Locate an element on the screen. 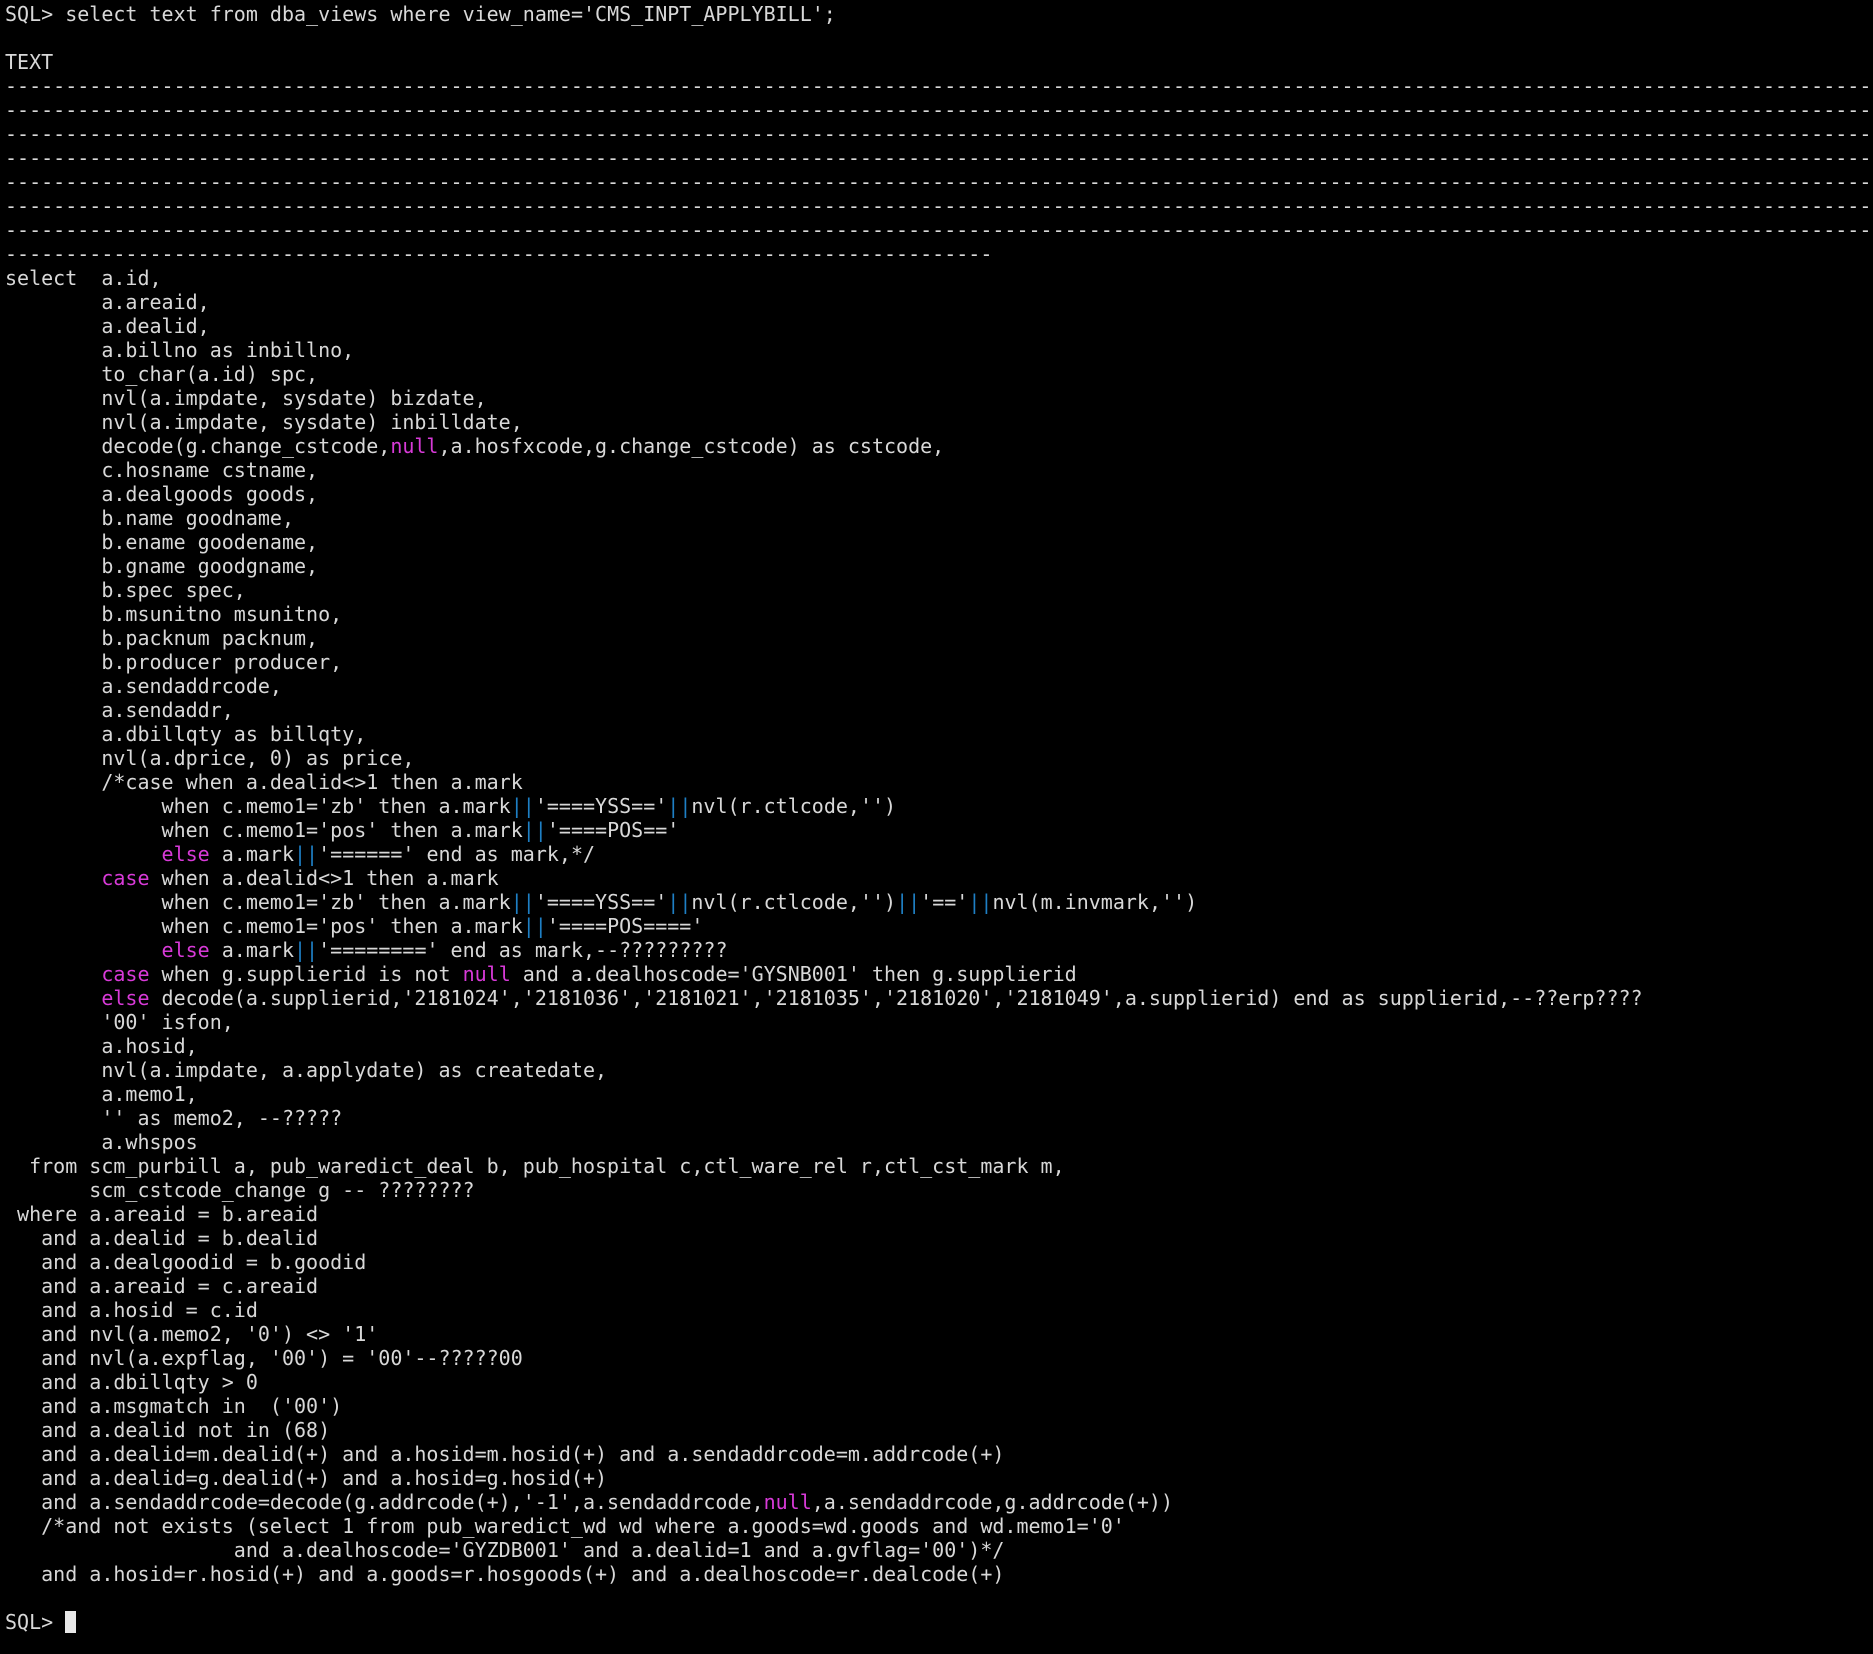 The width and height of the screenshot is (1873, 1654). sql-text: b.producer producer, is located at coordinates (174, 662).